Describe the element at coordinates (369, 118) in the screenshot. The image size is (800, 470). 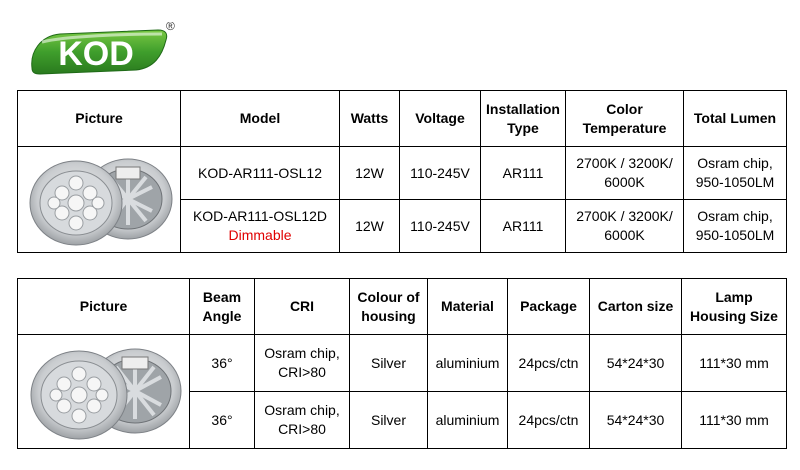
I see `header-watts: Watts` at that location.